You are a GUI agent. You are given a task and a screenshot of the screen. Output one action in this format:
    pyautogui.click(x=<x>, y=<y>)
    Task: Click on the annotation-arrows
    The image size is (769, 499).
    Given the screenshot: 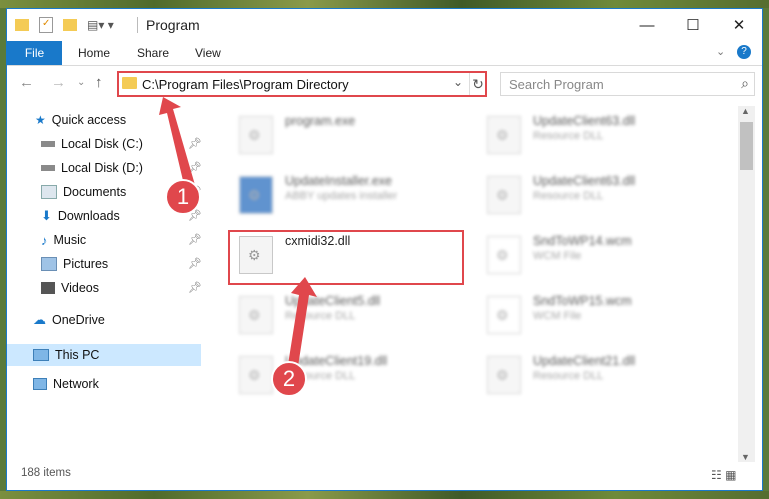 What is the action you would take?
    pyautogui.click(x=238, y=235)
    